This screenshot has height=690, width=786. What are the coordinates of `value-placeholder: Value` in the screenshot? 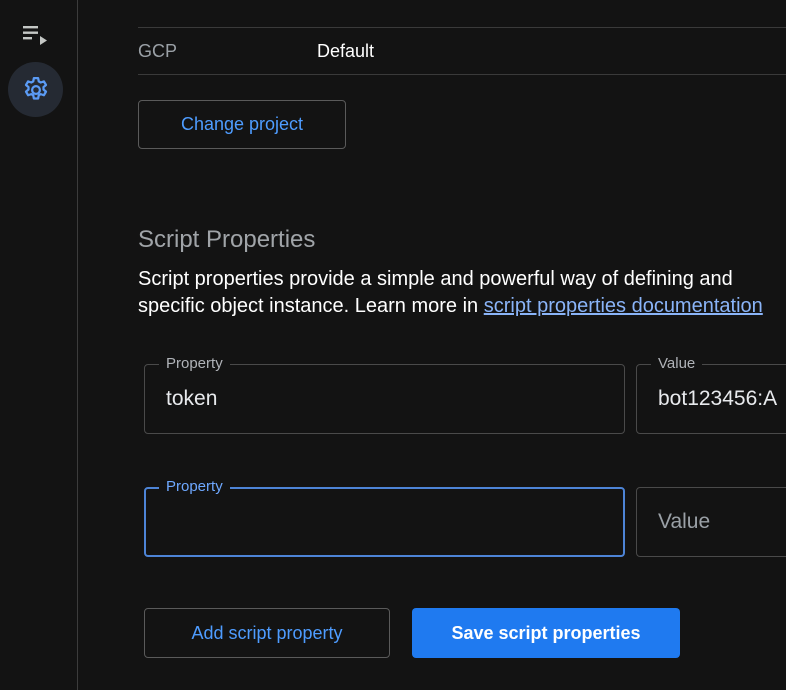 It's located at (684, 521).